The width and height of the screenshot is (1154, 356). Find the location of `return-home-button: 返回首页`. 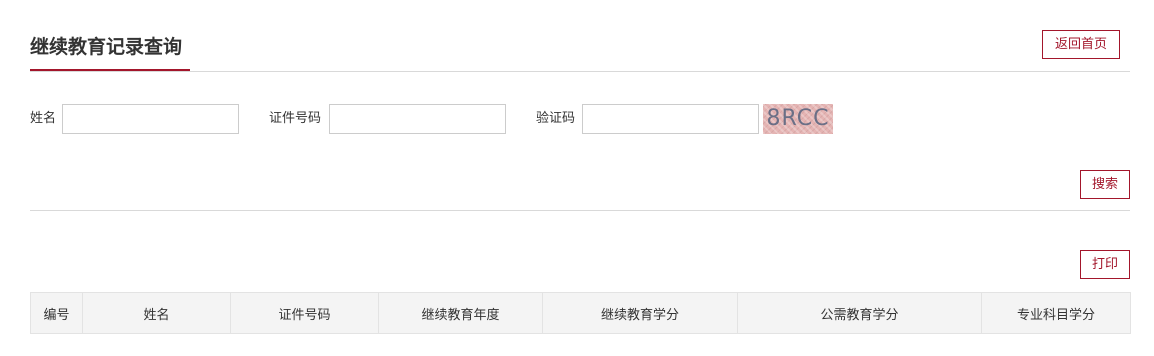

return-home-button: 返回首页 is located at coordinates (1081, 44).